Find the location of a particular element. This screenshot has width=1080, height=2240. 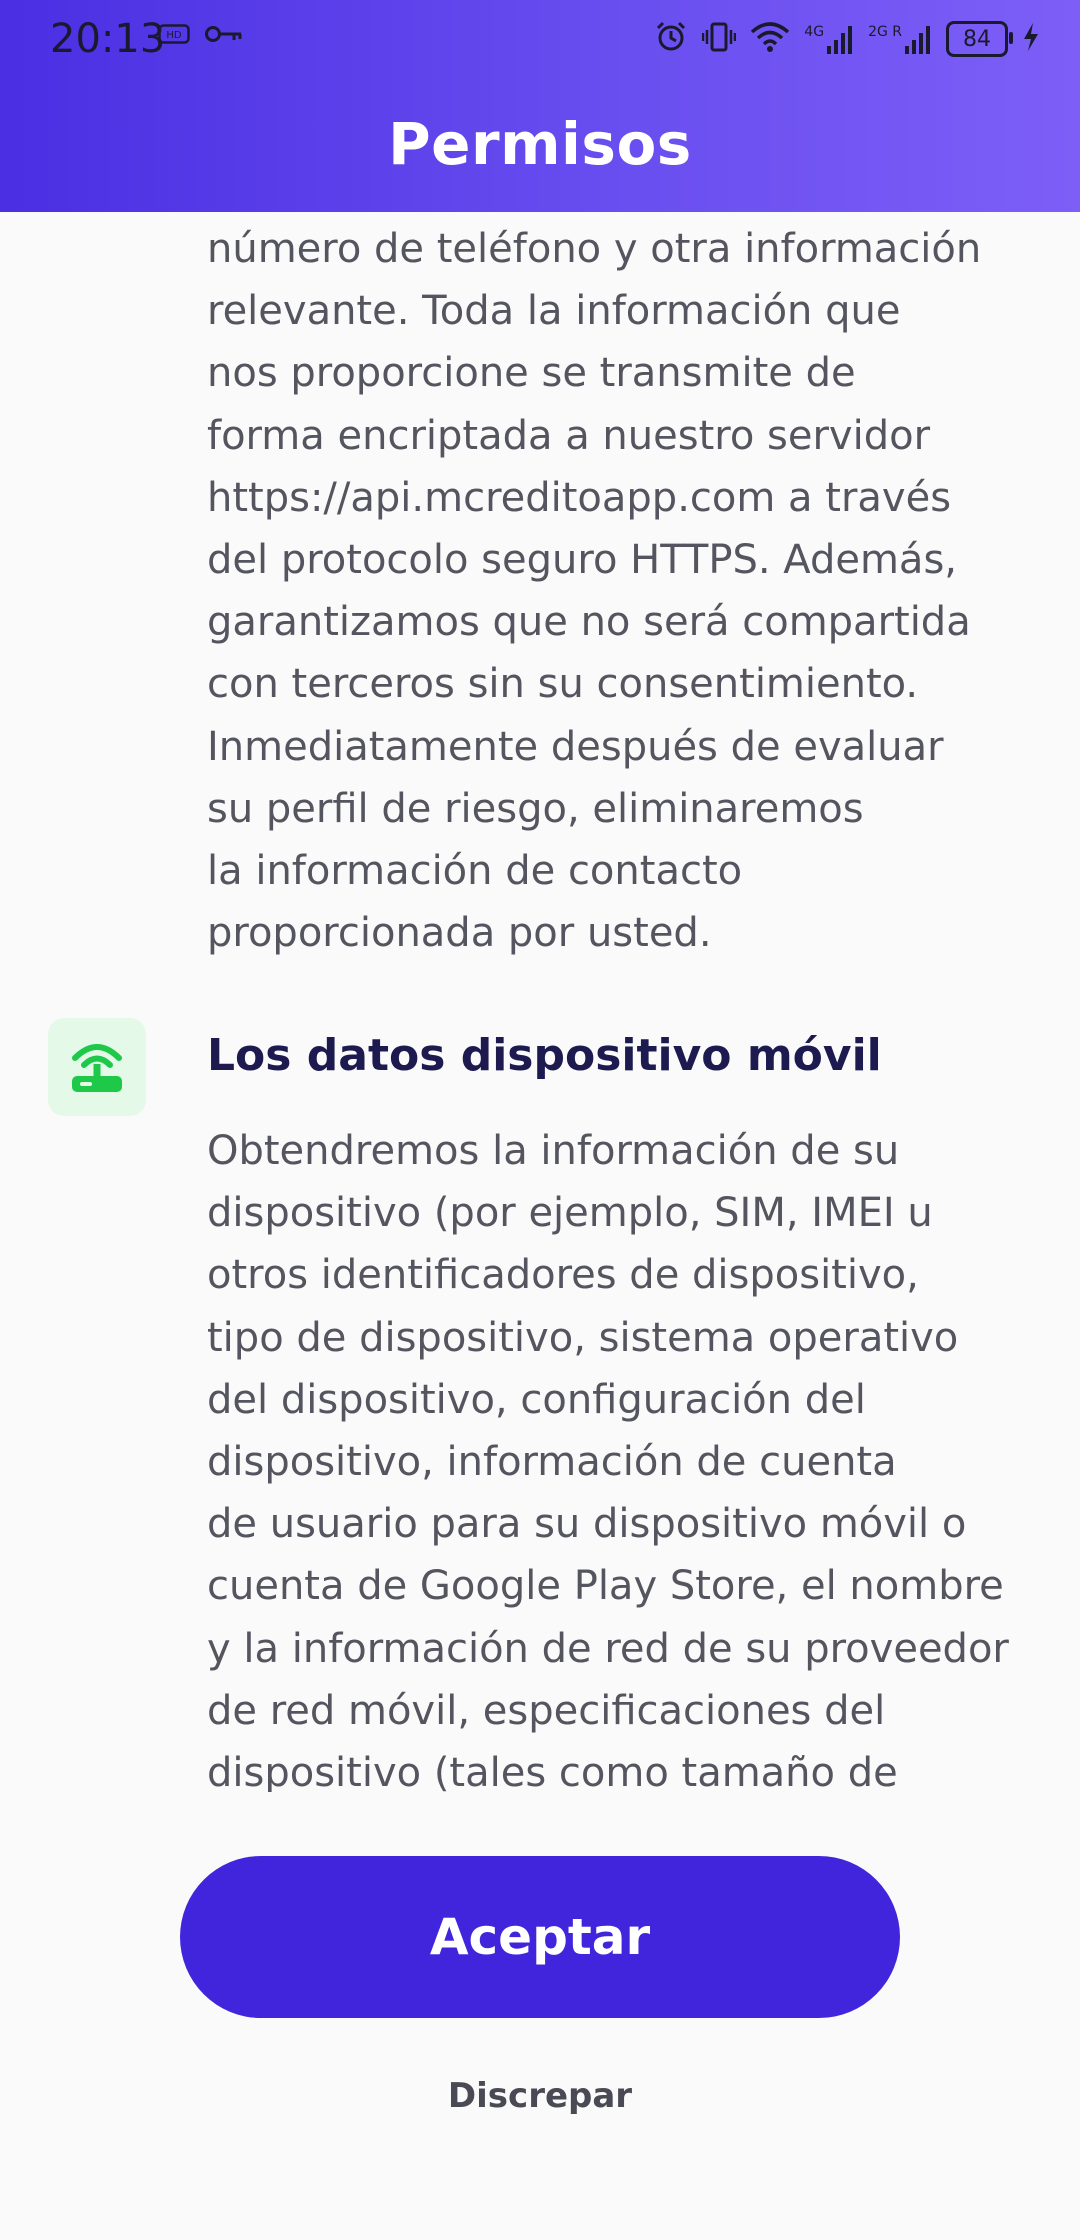

text-line: forma encriptada a nuestro servidor is located at coordinates (569, 435).